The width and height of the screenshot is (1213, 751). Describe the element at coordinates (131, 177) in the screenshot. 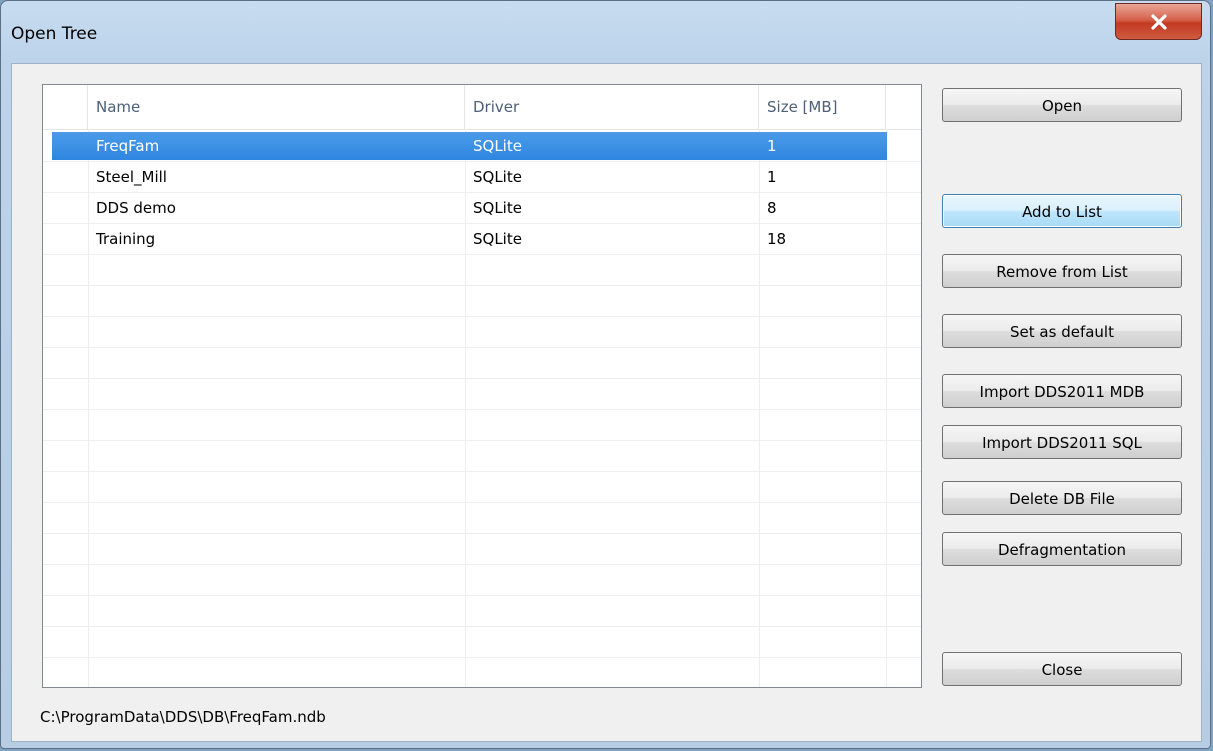

I see `cell-name: Steel_Mill` at that location.